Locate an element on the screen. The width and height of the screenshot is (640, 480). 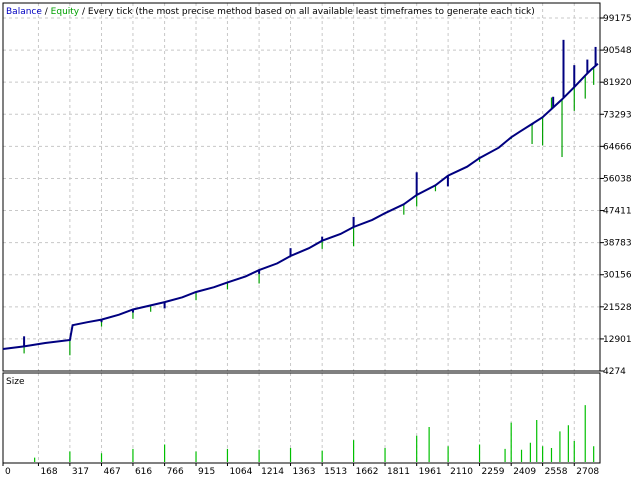
x-tick-label: 467 is located at coordinates (112, 472).